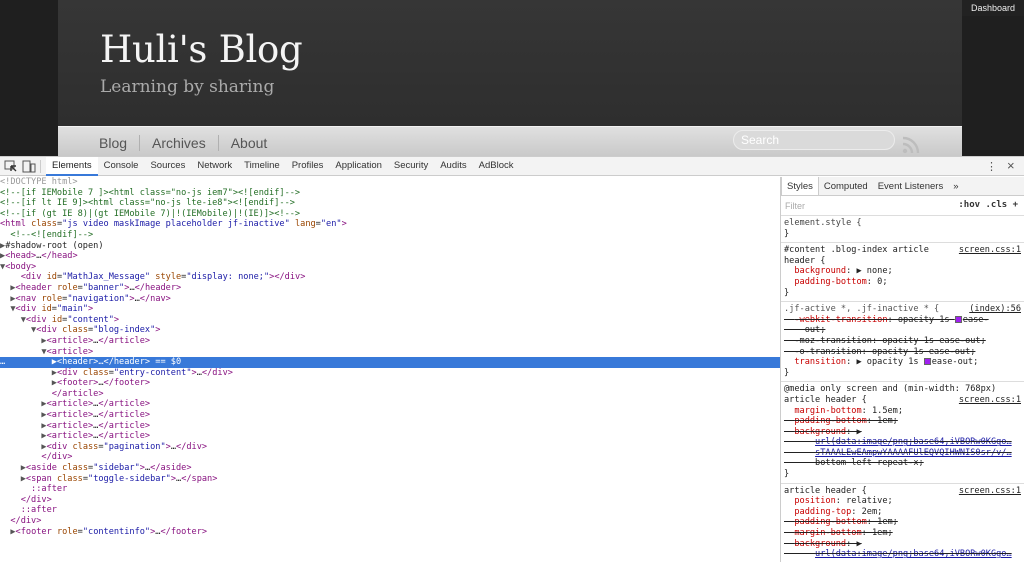 The width and height of the screenshot is (1024, 562). I want to click on search-input: Search, so click(814, 140).